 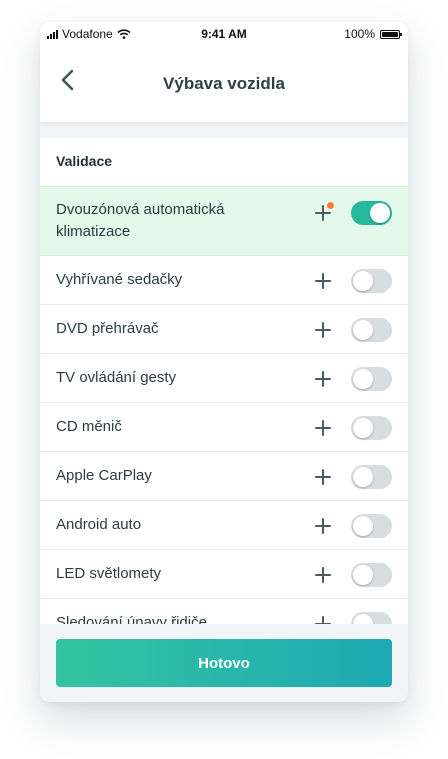 I want to click on list-item-label: Apple CarPlay, so click(x=104, y=475).